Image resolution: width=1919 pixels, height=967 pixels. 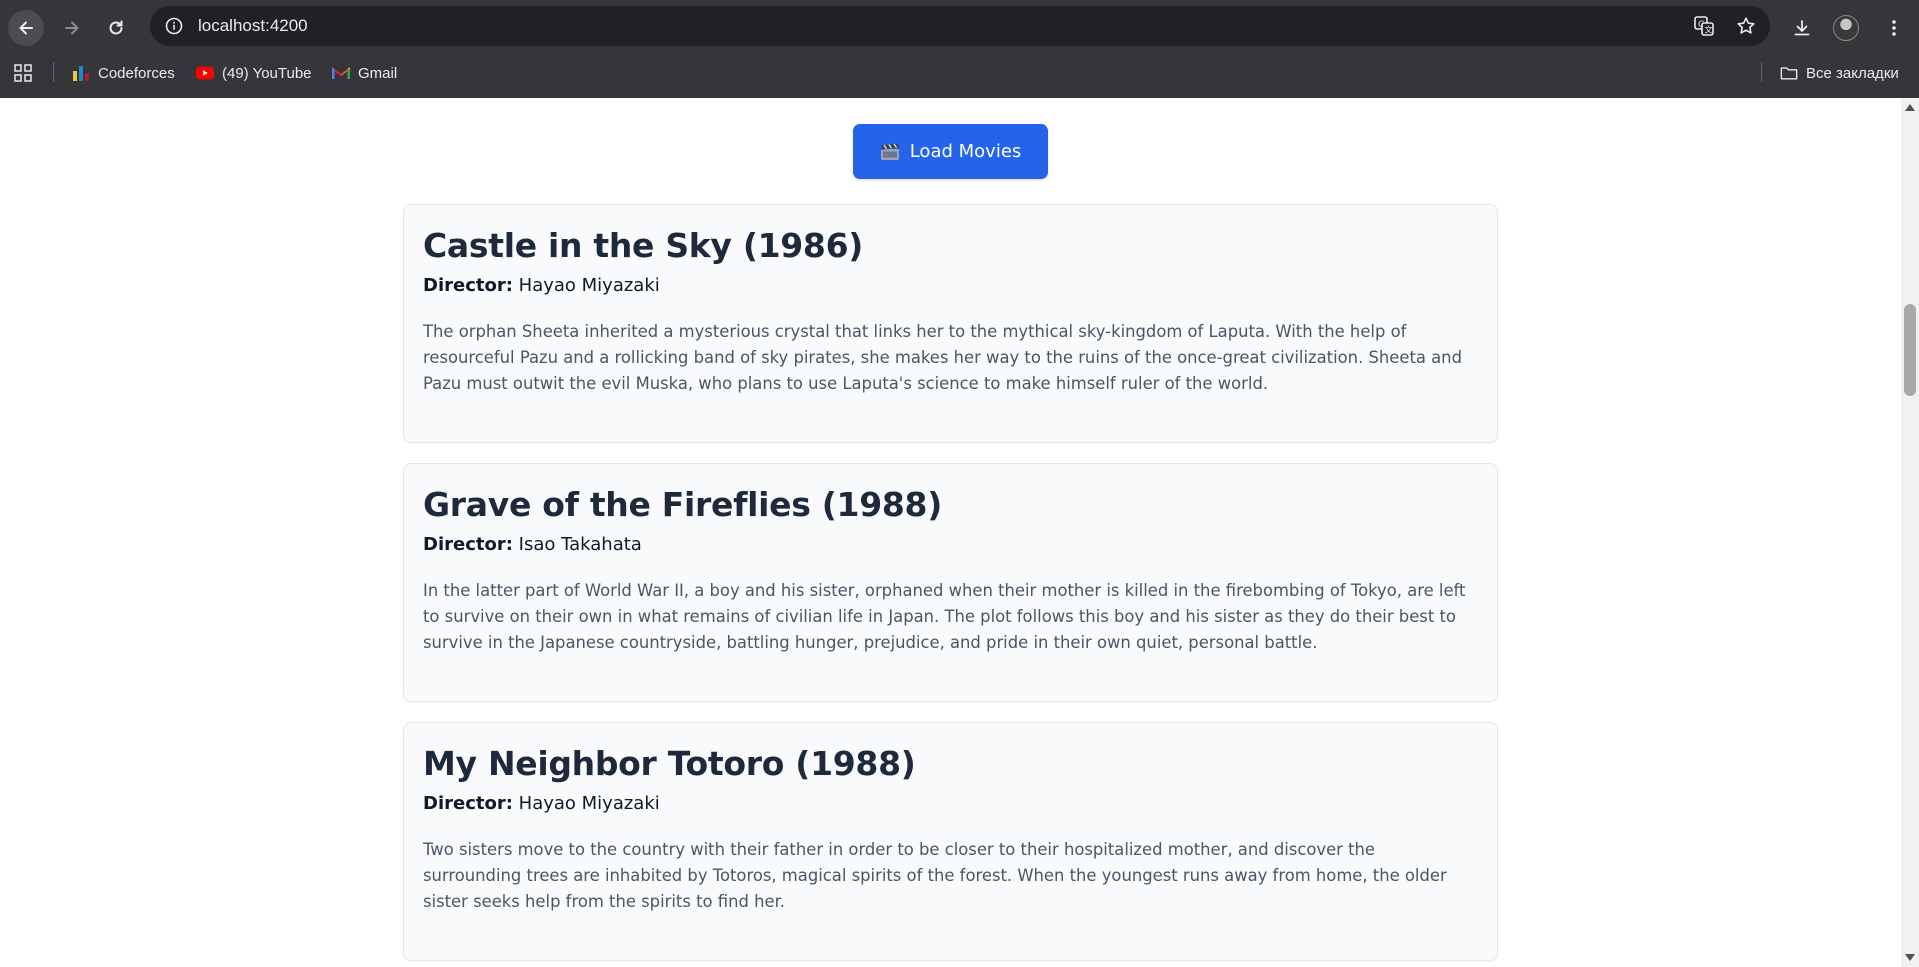 What do you see at coordinates (580, 544) in the screenshot?
I see `director-name: Isao Takahata` at bounding box center [580, 544].